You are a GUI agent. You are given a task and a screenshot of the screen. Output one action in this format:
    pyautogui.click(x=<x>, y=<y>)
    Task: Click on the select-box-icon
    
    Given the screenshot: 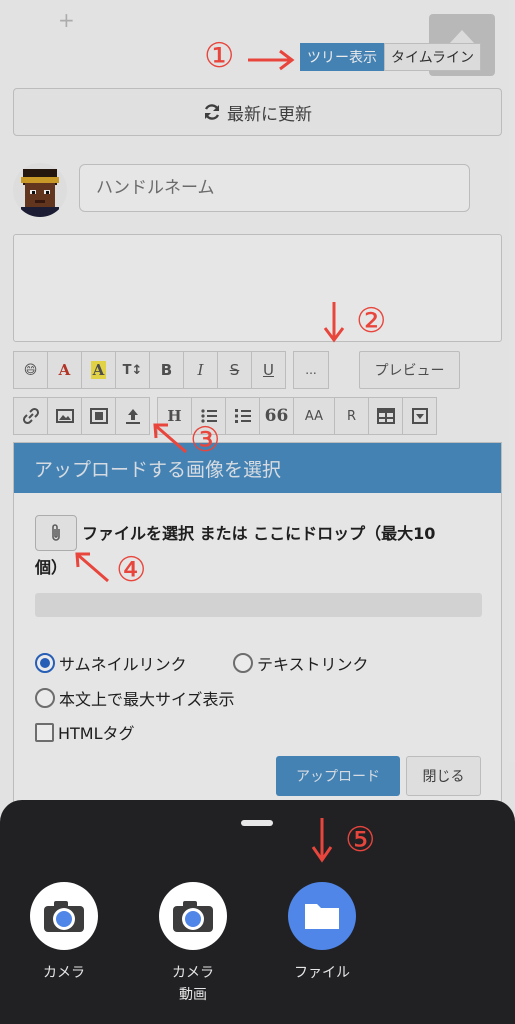 What is the action you would take?
    pyautogui.click(x=419, y=416)
    